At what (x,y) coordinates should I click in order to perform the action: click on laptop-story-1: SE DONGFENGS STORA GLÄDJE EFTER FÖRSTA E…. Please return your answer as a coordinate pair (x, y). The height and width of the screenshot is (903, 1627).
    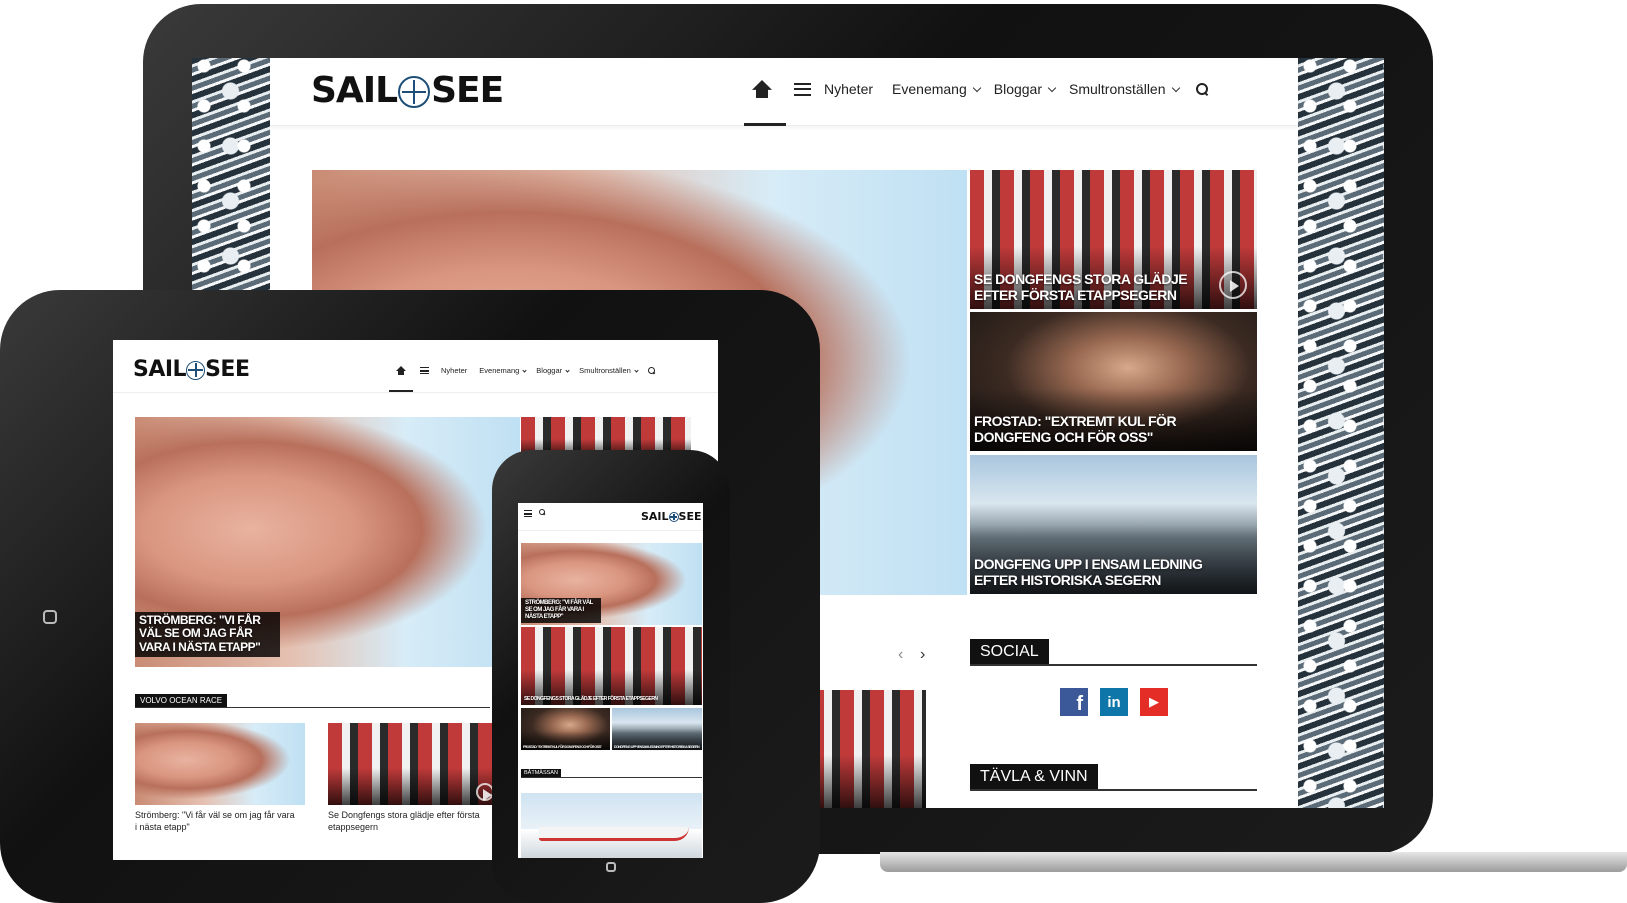
    Looking at the image, I should click on (1113, 239).